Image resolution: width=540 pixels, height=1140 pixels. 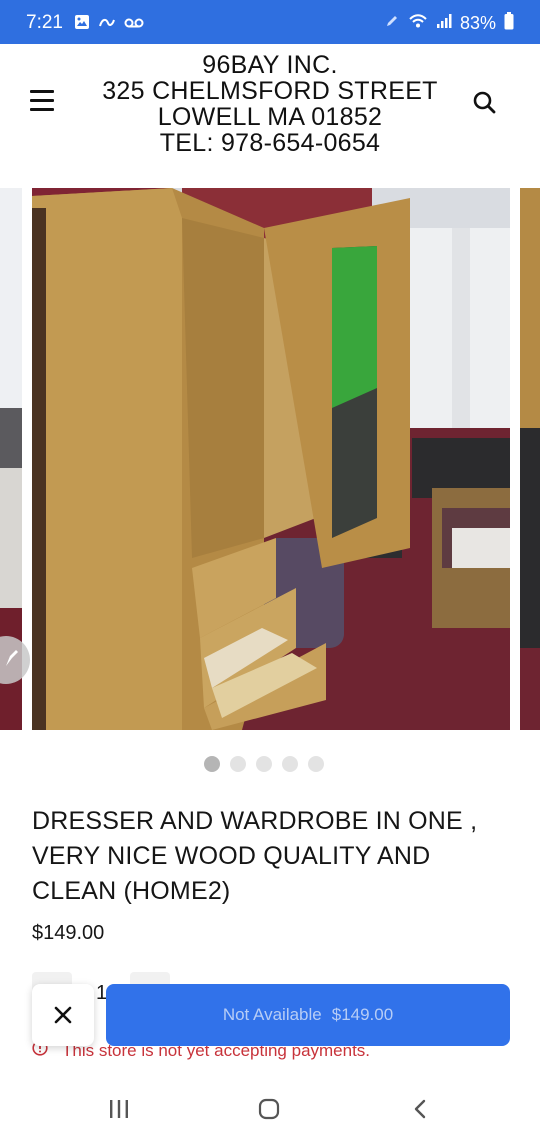 What do you see at coordinates (270, 143) in the screenshot?
I see `store-phone: TEL: 978-654-0654` at bounding box center [270, 143].